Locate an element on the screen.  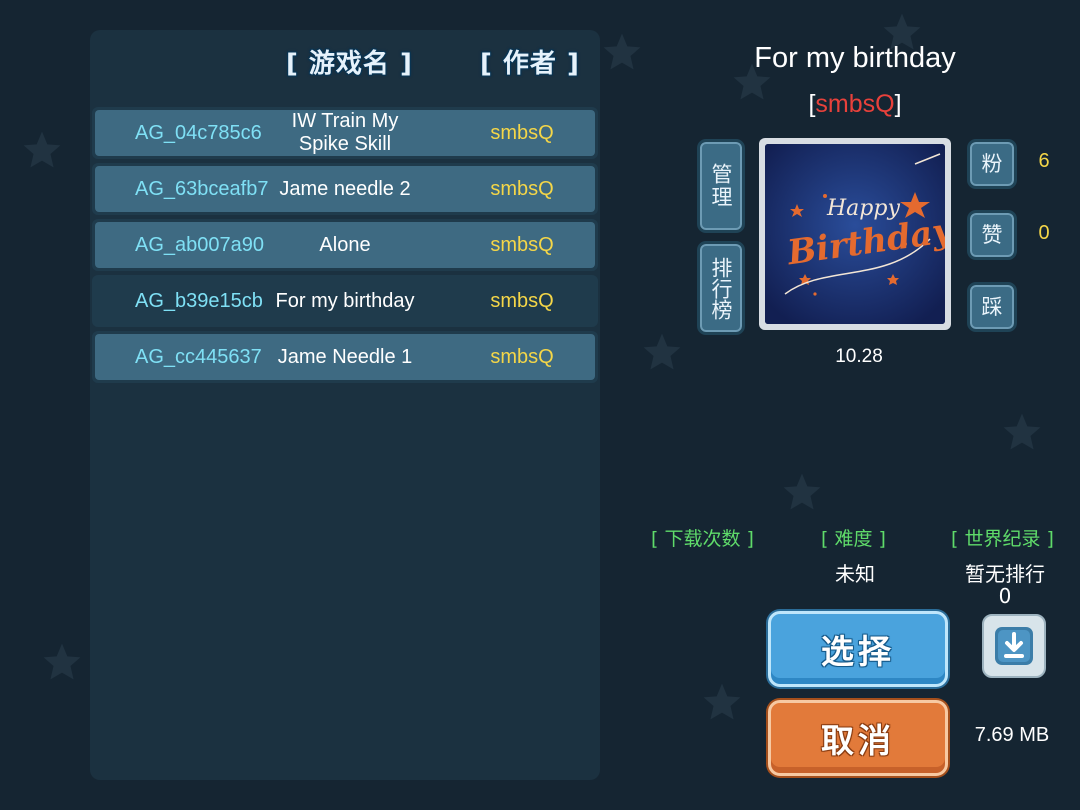
like-count: 0 is located at coordinates (1044, 233).